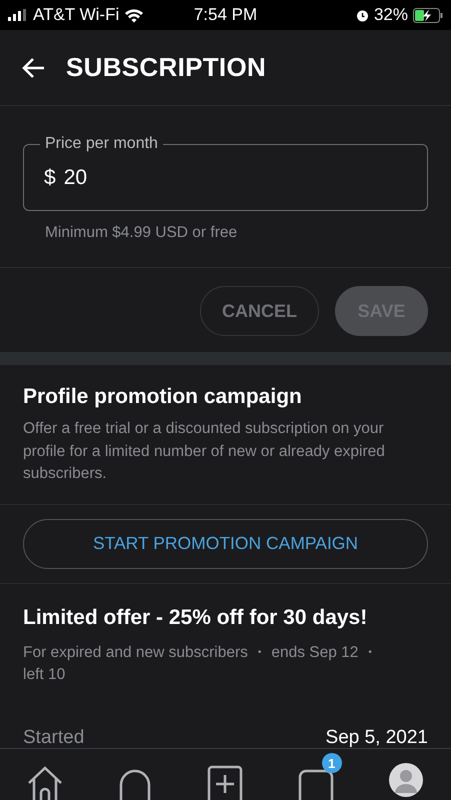 The height and width of the screenshot is (800, 451). Describe the element at coordinates (405, 780) in the screenshot. I see `avatar-icon` at that location.